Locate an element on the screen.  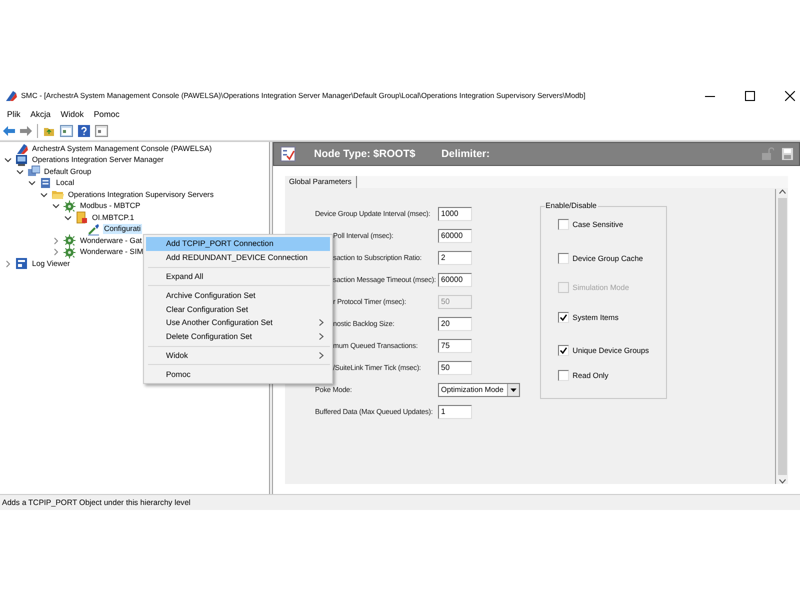
monitor-icon is located at coordinates (21, 160).